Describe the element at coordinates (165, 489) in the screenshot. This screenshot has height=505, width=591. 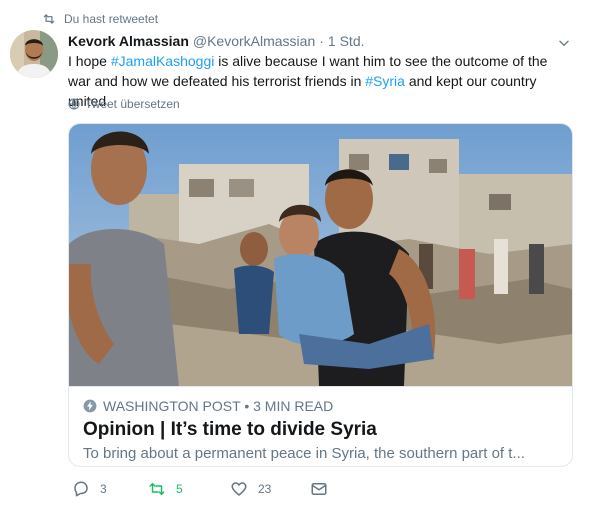
I see `retweet-button: 5` at that location.